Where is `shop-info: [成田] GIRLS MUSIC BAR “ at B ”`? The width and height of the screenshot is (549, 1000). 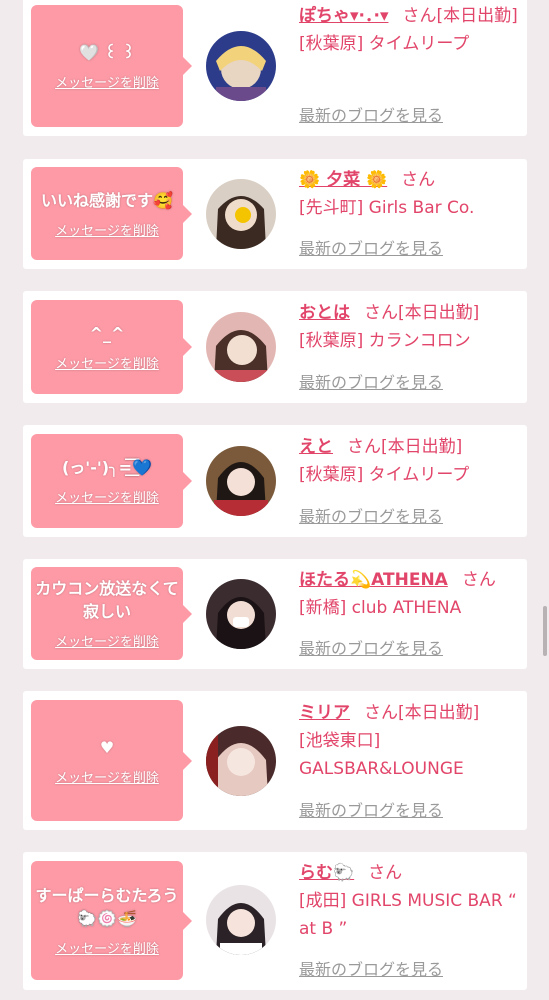 shop-info: [成田] GIRLS MUSIC BAR “ at B ” is located at coordinates (408, 915).